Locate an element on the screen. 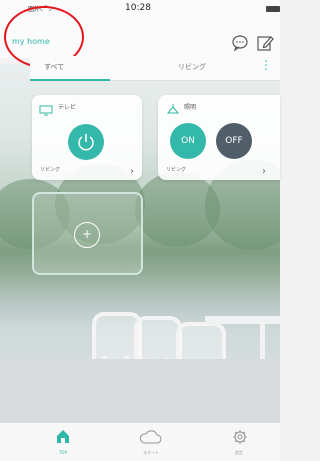 This screenshot has height=461, width=320. device-card-light: 照明 ON OFF リビング › is located at coordinates (219, 137).